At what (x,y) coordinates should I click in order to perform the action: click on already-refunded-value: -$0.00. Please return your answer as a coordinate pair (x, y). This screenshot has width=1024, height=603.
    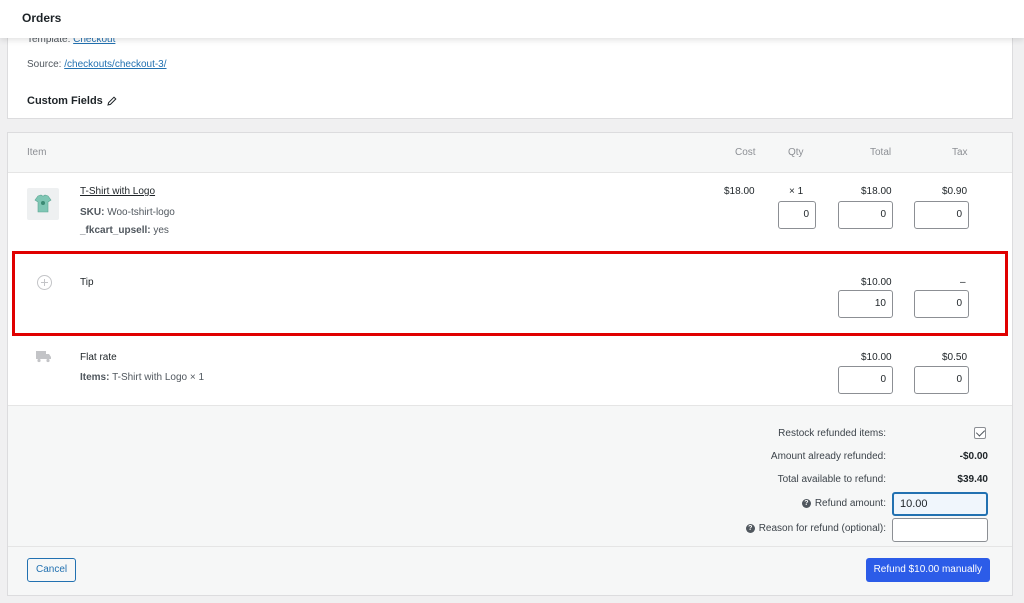
    Looking at the image, I should click on (973, 456).